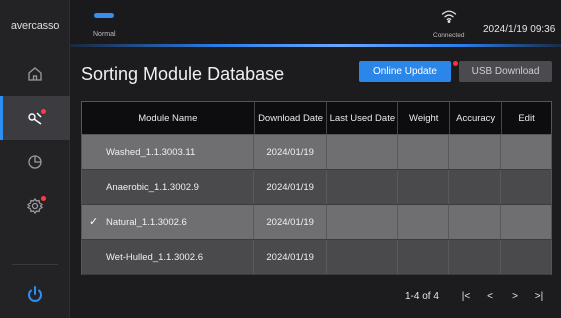 Image resolution: width=561 pixels, height=318 pixels. What do you see at coordinates (476, 118) in the screenshot?
I see `column-header-accuracy: Accuracy` at bounding box center [476, 118].